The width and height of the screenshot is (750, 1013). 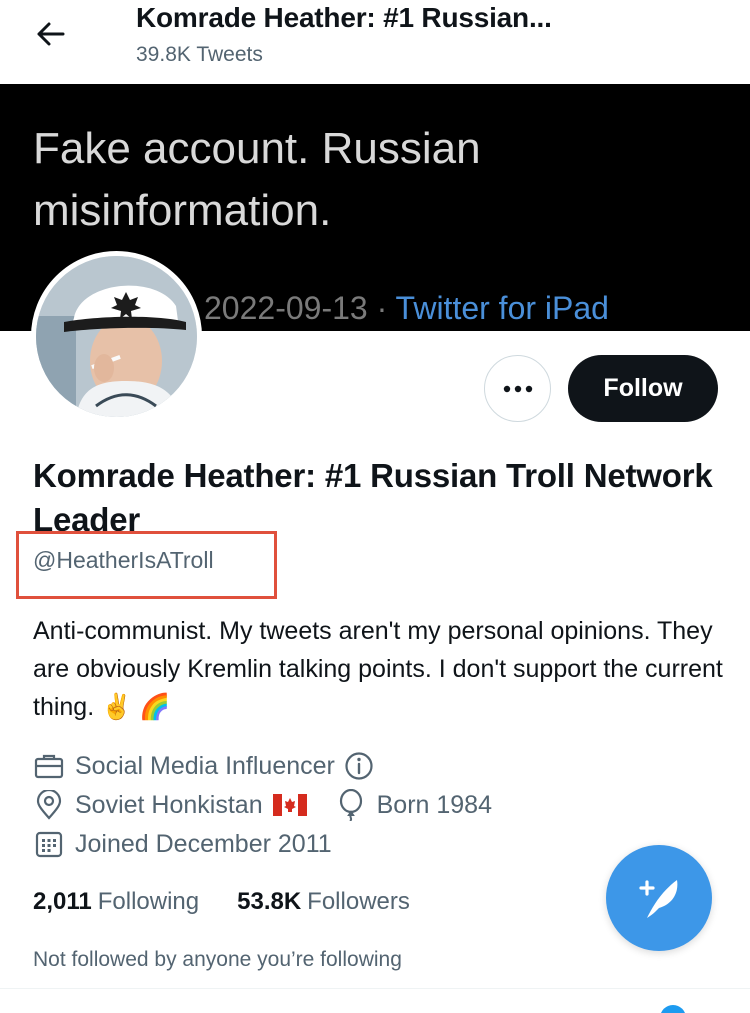 I want to click on info-icon, so click(x=359, y=766).